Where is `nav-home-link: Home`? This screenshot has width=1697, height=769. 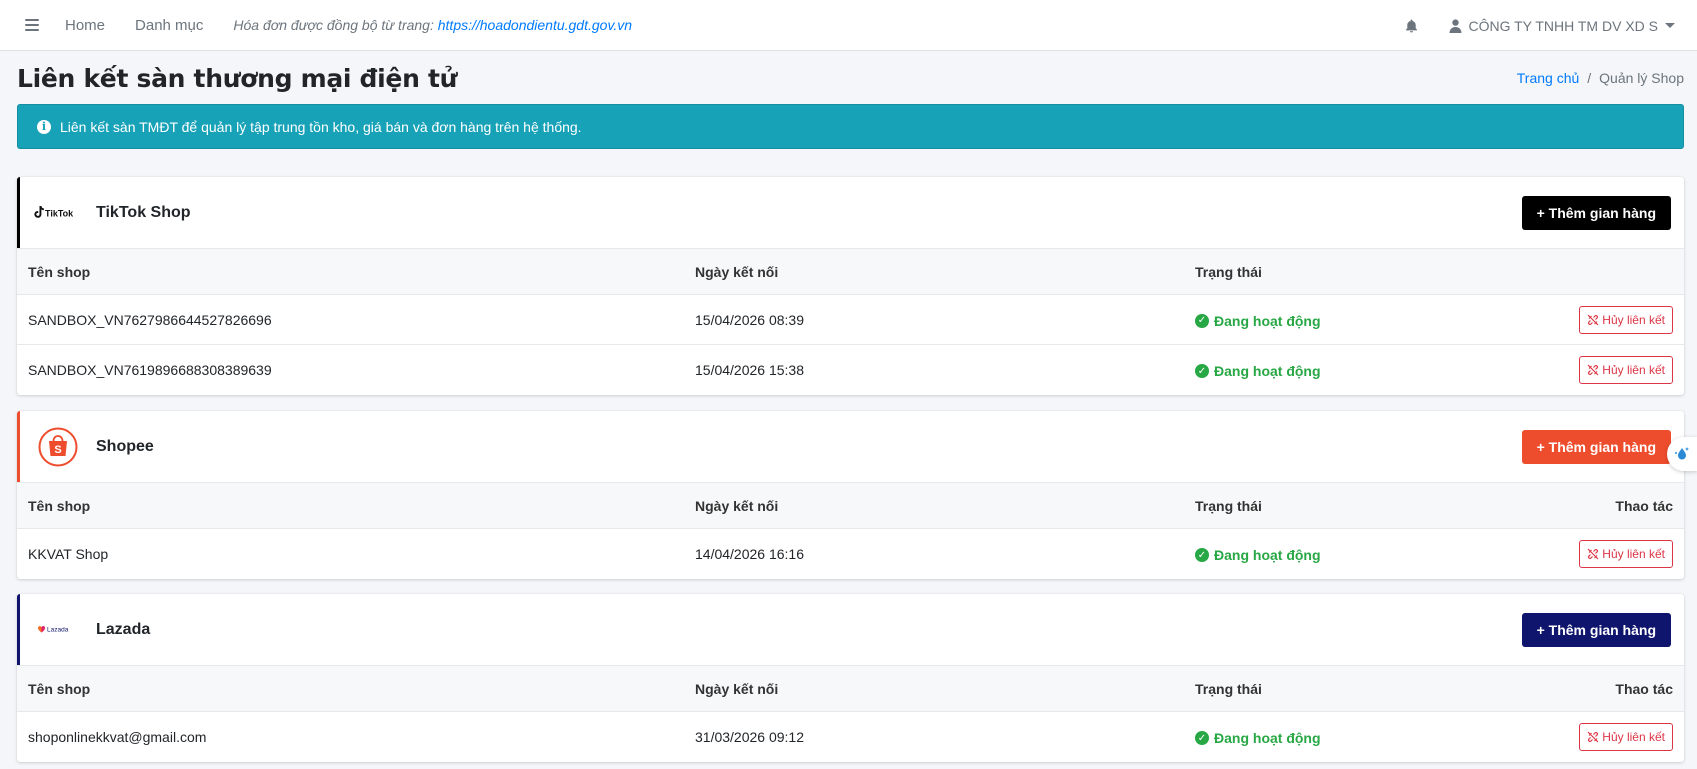
nav-home-link: Home is located at coordinates (85, 25).